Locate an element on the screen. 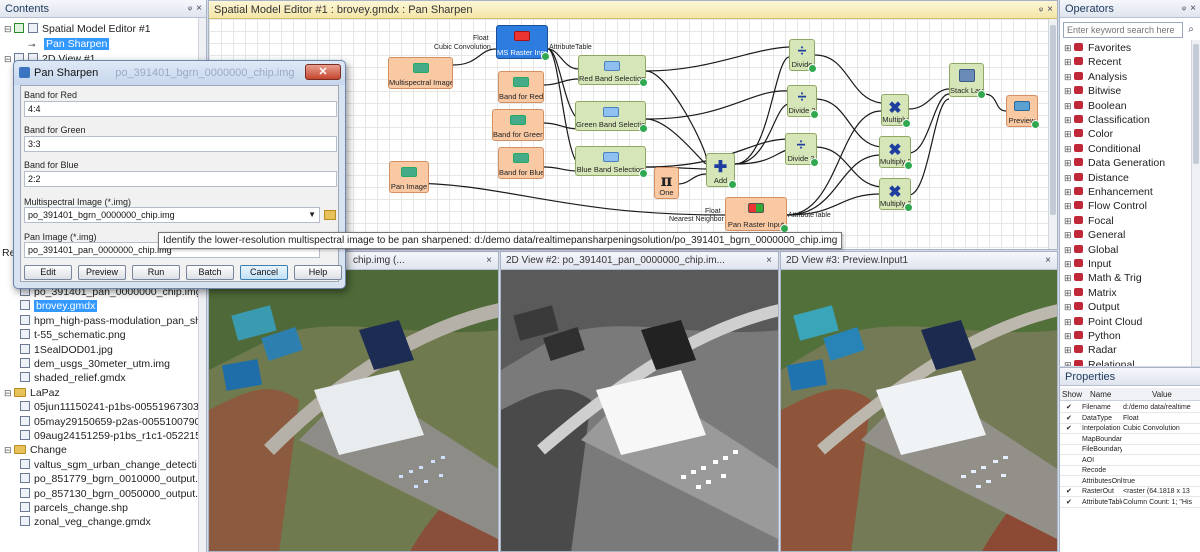 The image size is (1200, 552). property-row: AOI is located at coordinates (1130, 461).